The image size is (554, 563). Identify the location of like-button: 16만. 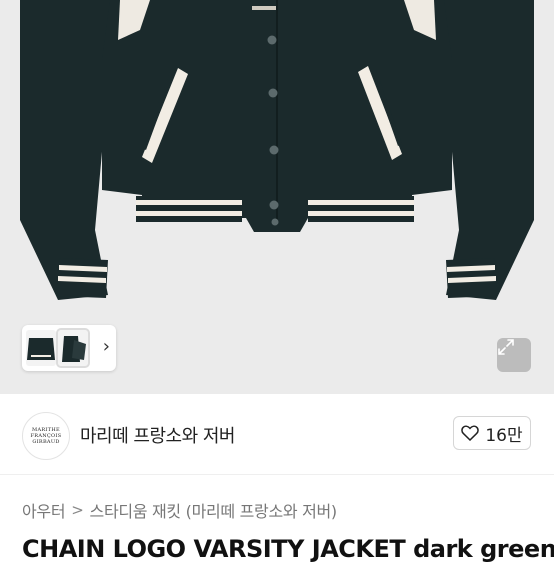
(492, 433).